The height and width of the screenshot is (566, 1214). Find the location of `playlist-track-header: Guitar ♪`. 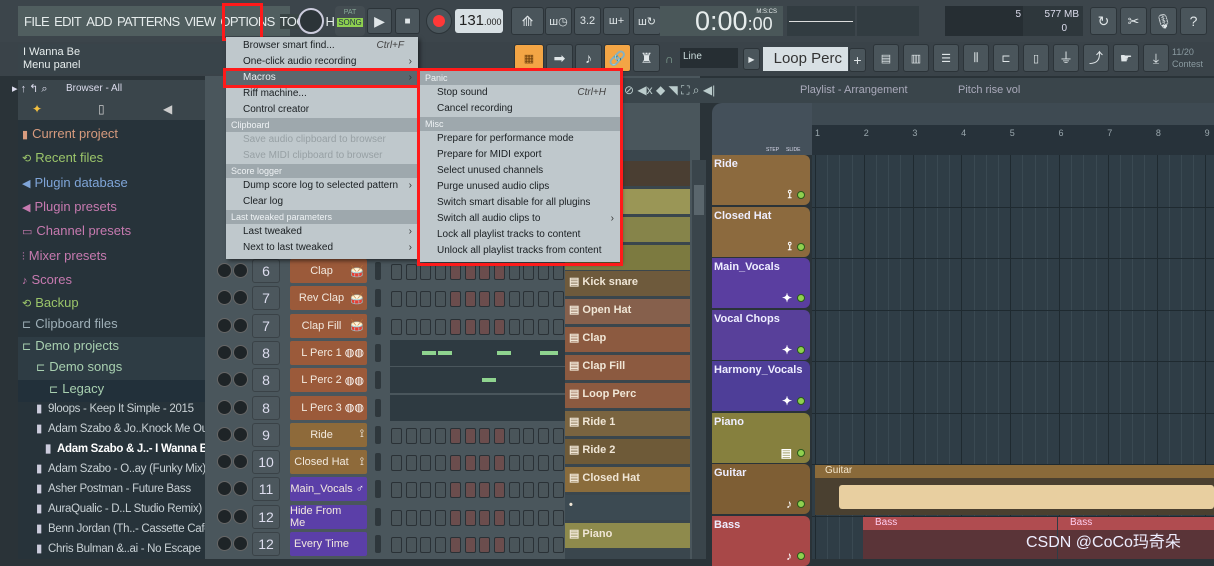

playlist-track-header: Guitar ♪ is located at coordinates (761, 489).